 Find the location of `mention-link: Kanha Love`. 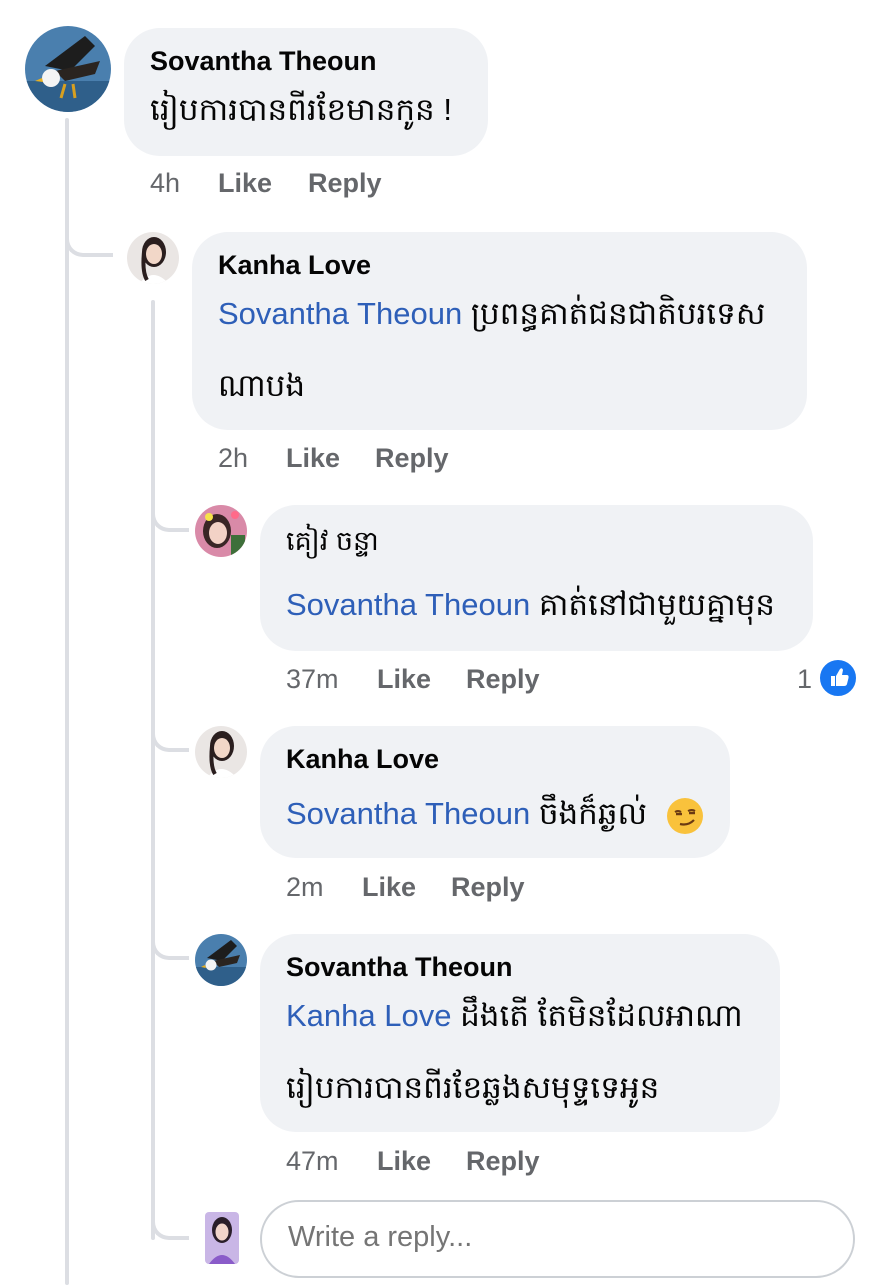

mention-link: Kanha Love is located at coordinates (368, 1015).